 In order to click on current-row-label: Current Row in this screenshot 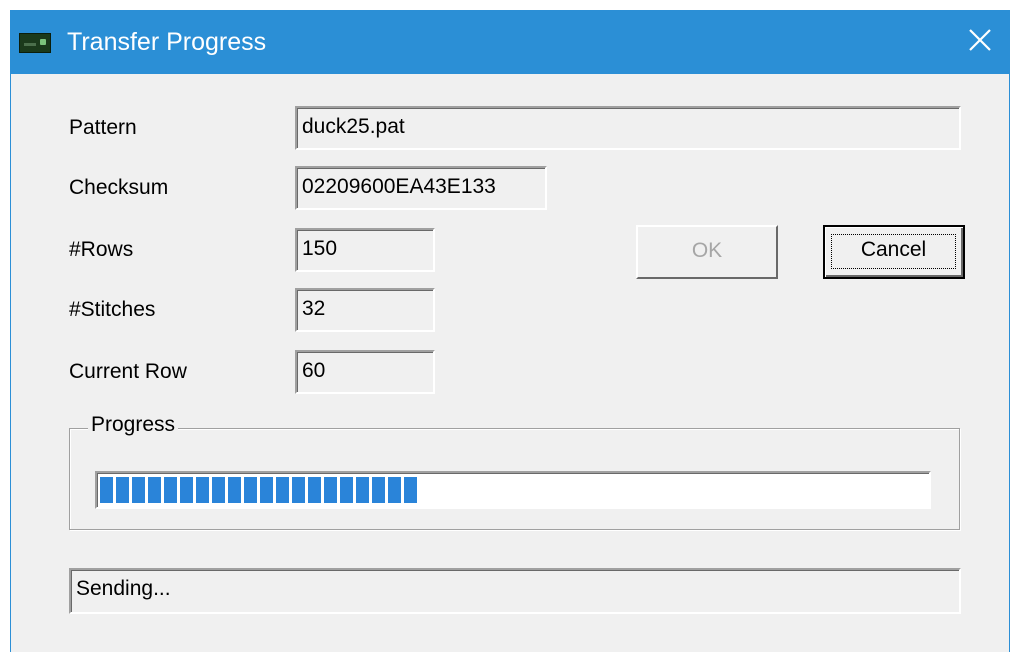, I will do `click(128, 371)`.